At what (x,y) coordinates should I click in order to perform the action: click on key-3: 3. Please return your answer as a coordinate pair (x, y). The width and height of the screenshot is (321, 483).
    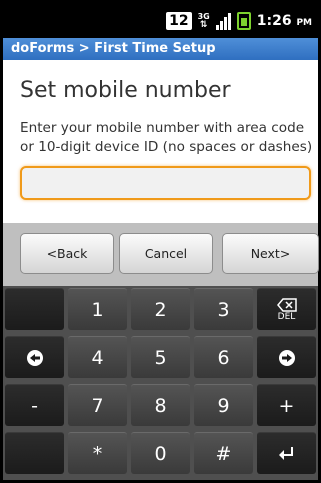
    Looking at the image, I should click on (223, 309).